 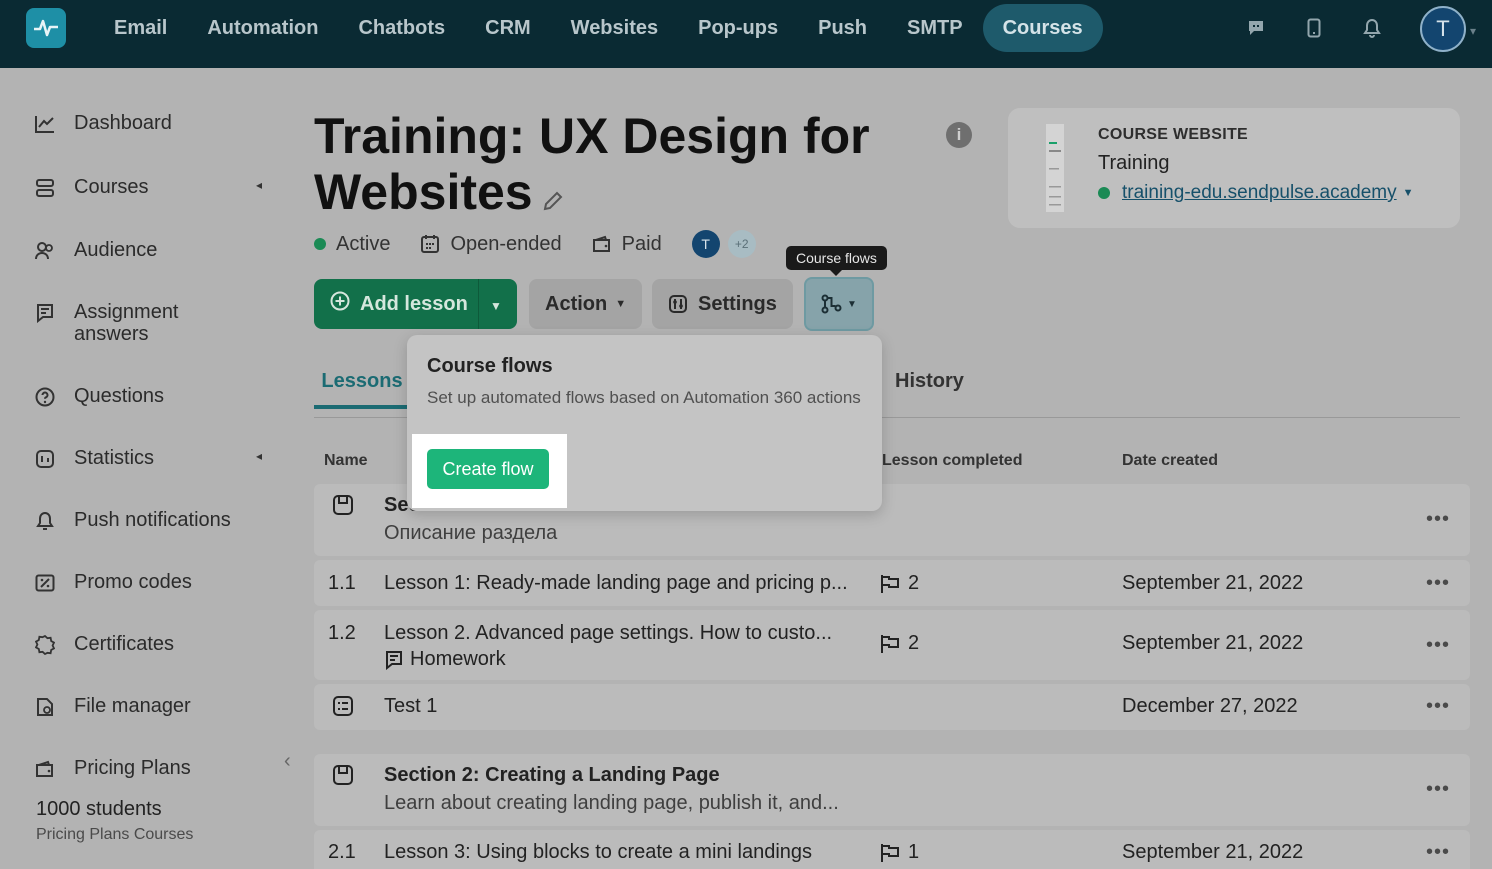 I want to click on author-avatar: T, so click(x=705, y=244).